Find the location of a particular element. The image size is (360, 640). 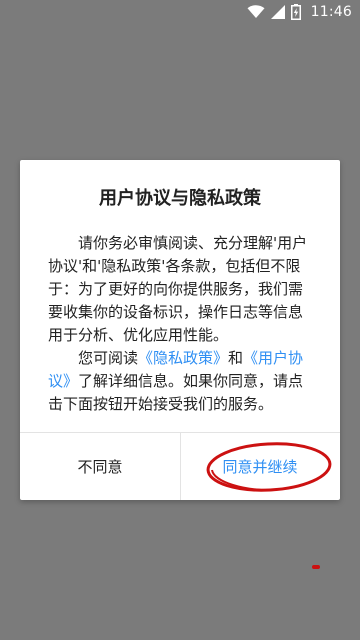

wifi-icon is located at coordinates (256, 12).